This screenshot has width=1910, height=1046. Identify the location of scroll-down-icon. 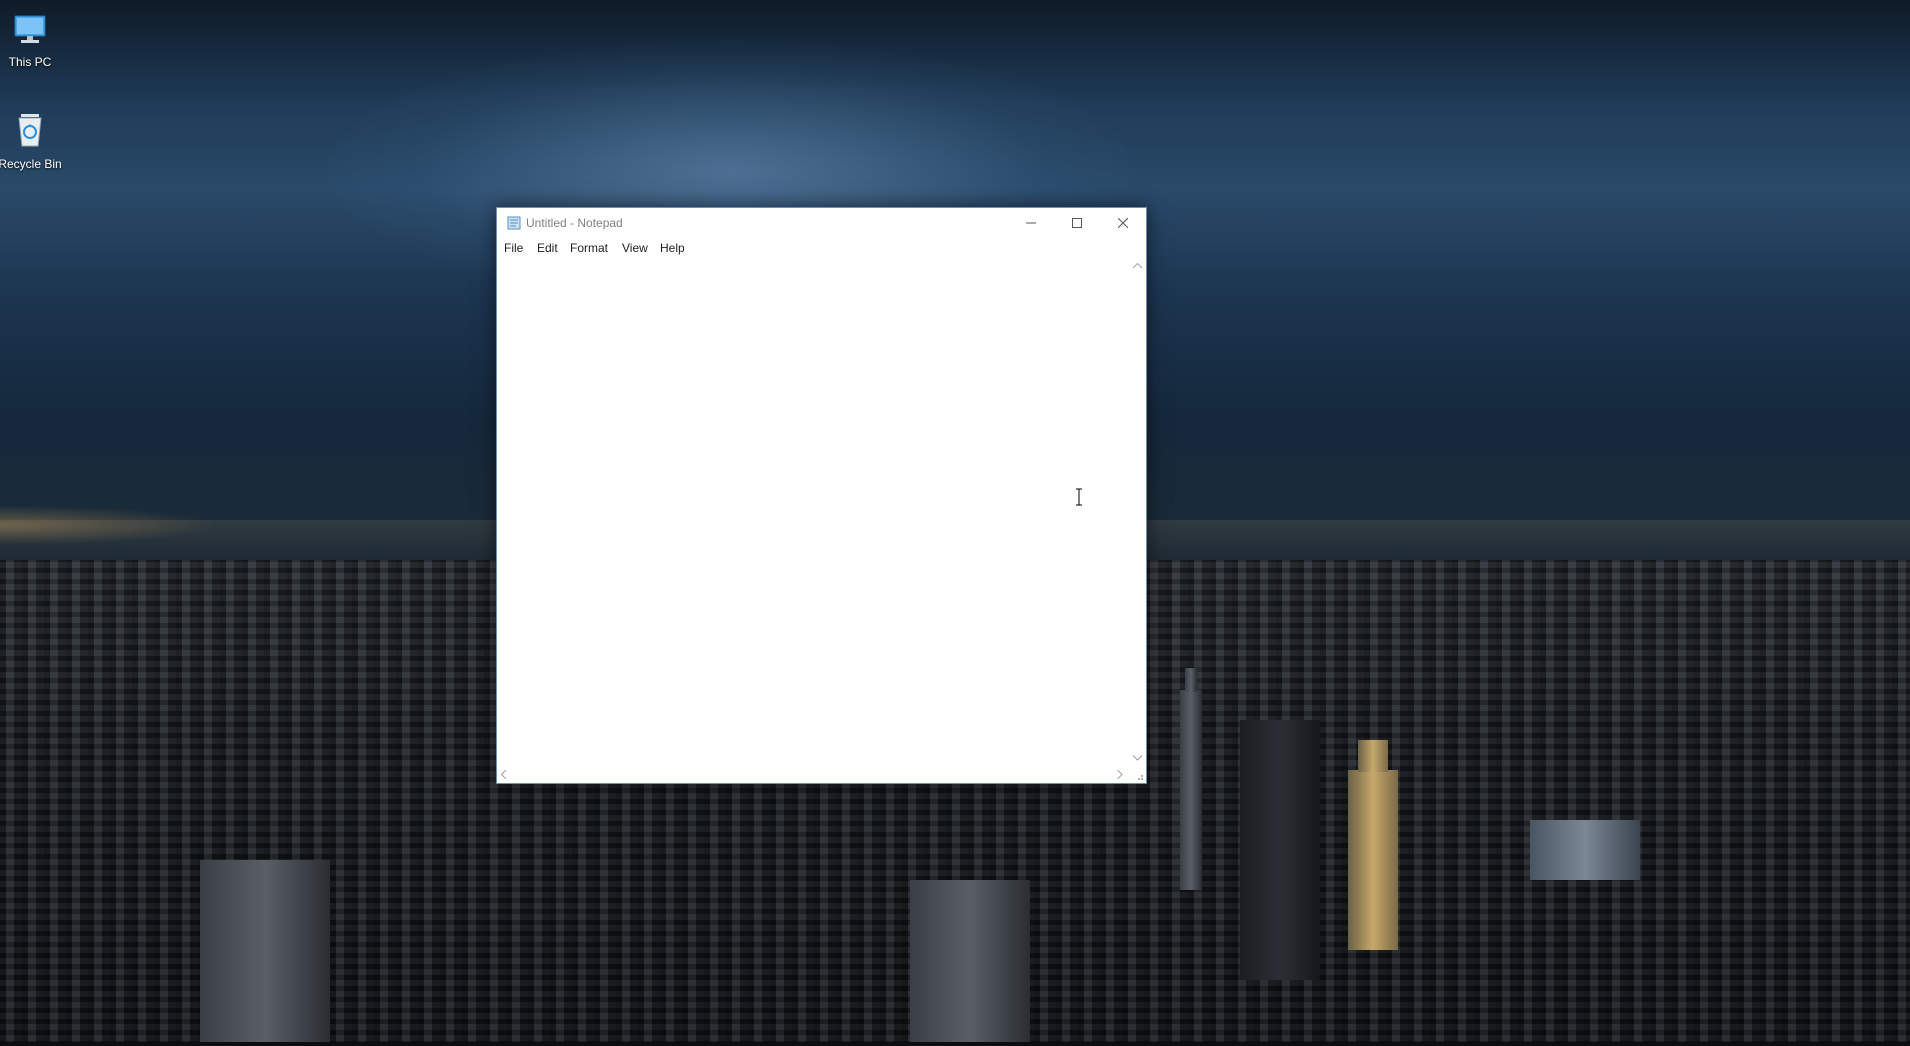
(1137, 758).